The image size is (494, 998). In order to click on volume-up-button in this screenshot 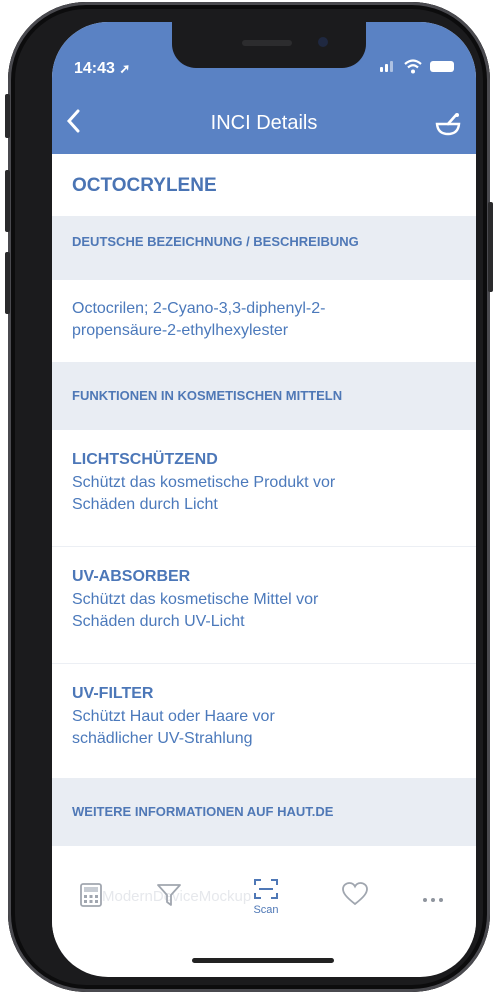, I will do `click(7, 201)`.